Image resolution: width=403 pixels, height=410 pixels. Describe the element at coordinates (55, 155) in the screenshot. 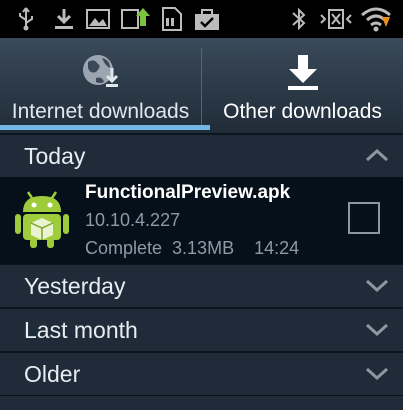

I see `group-today-label: Today` at that location.